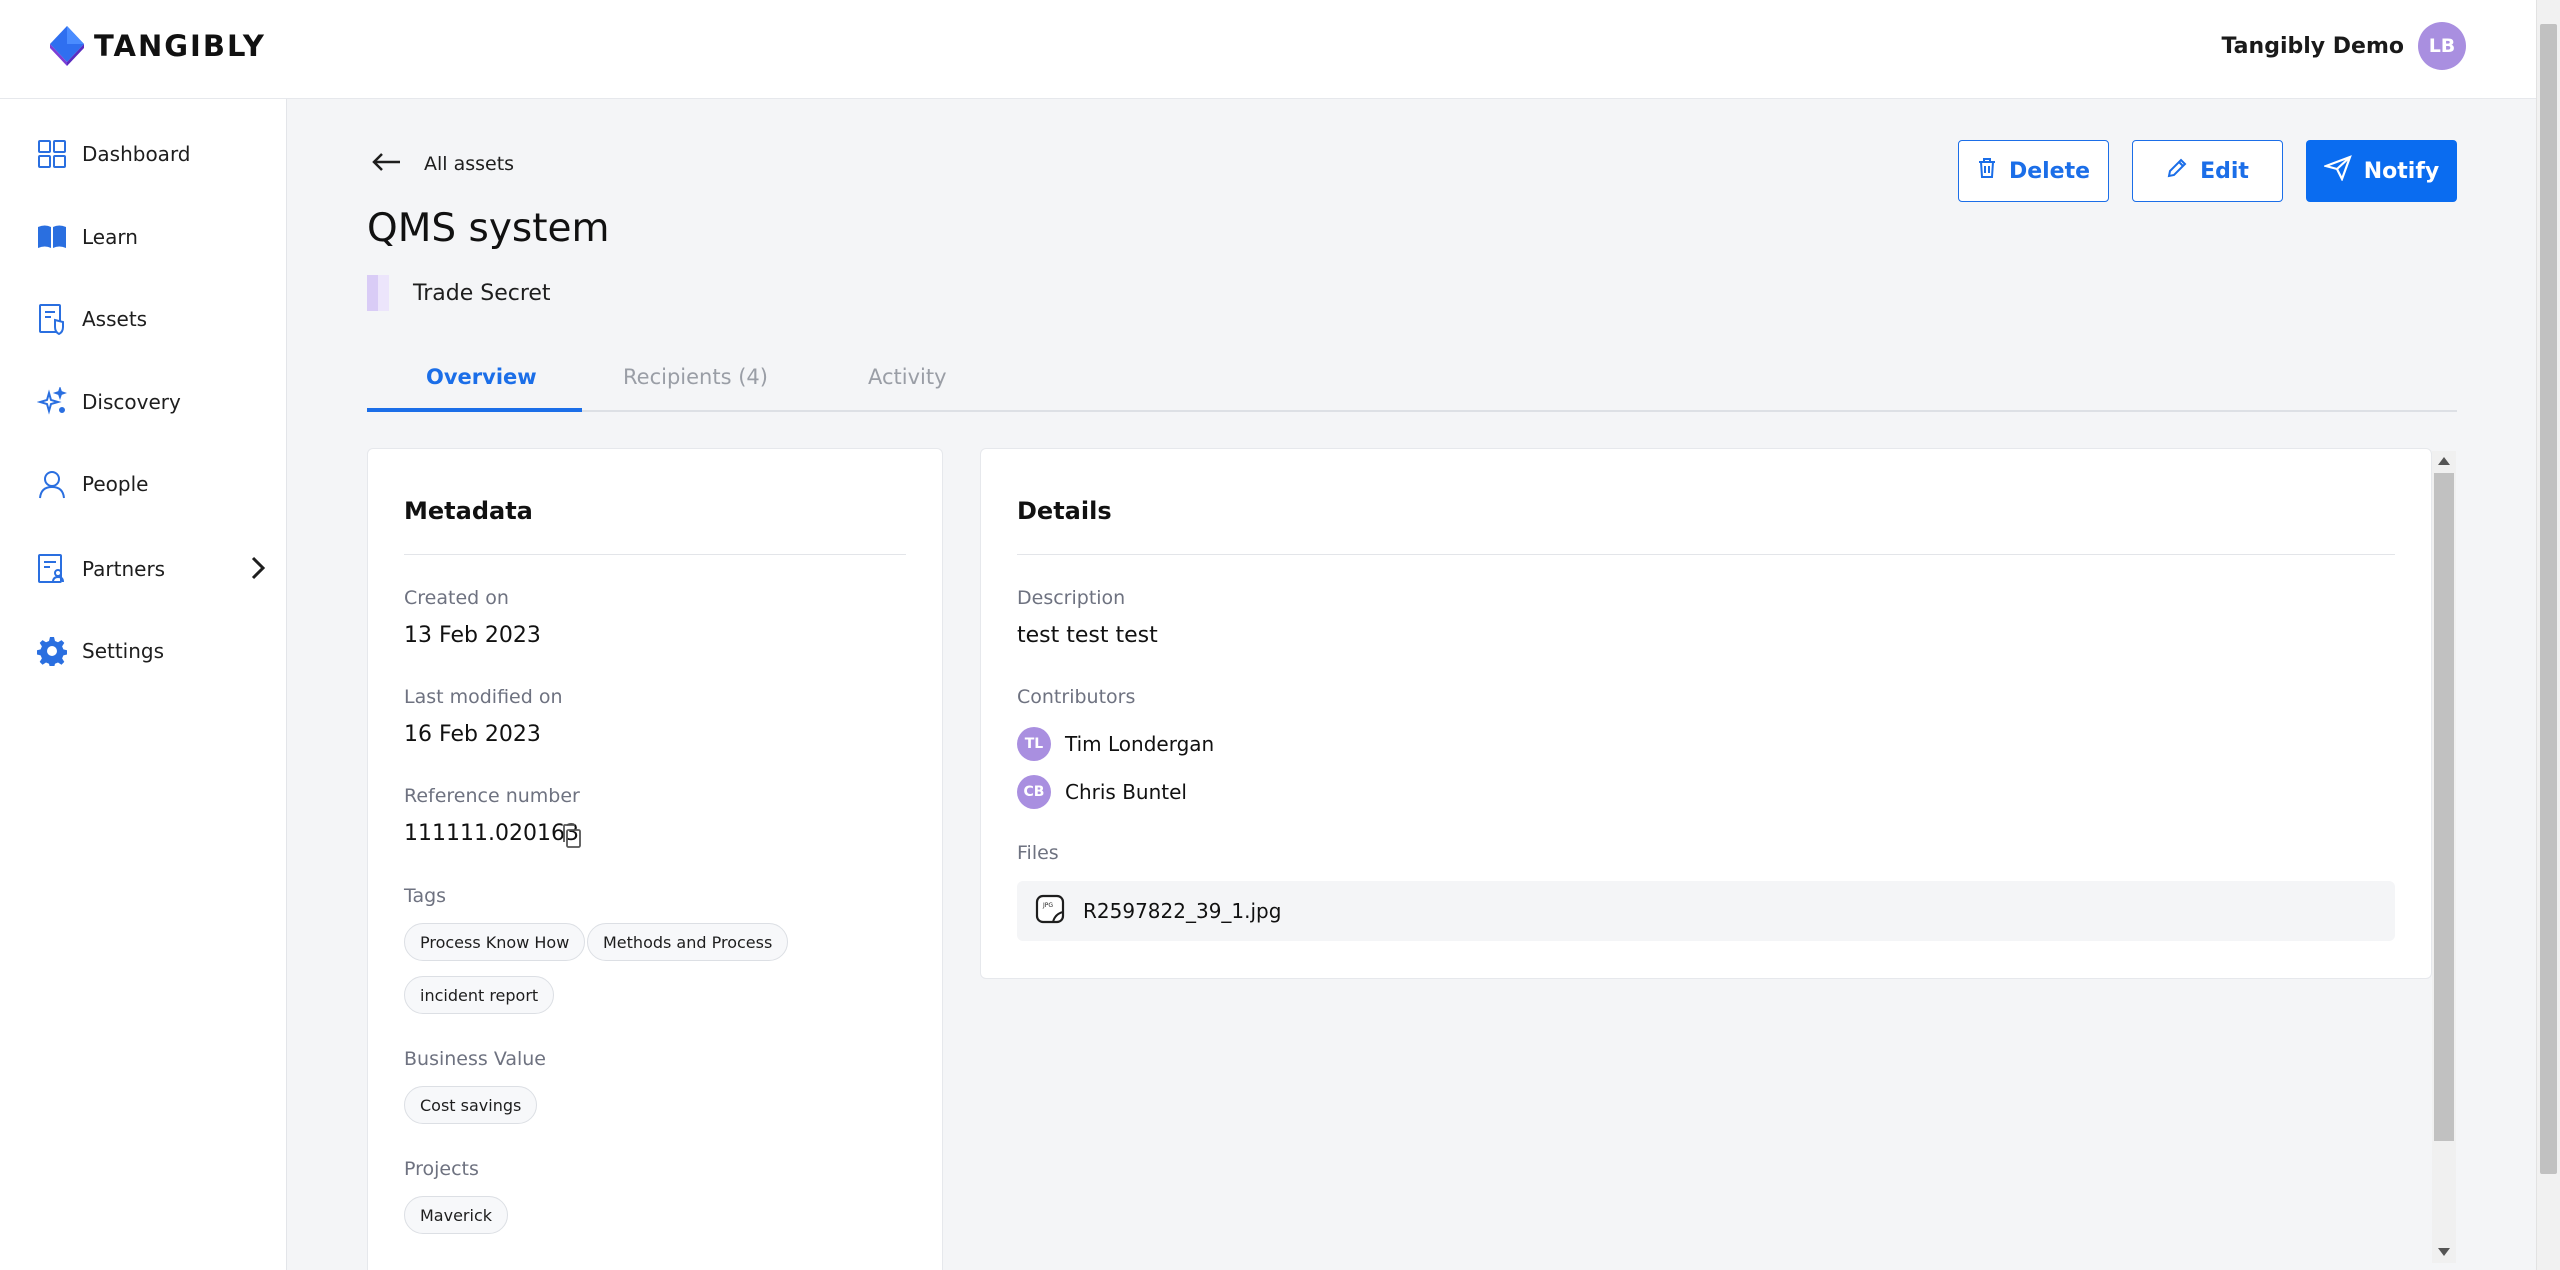 The width and height of the screenshot is (2560, 1270). I want to click on edit-button-label: Edit, so click(2224, 171).